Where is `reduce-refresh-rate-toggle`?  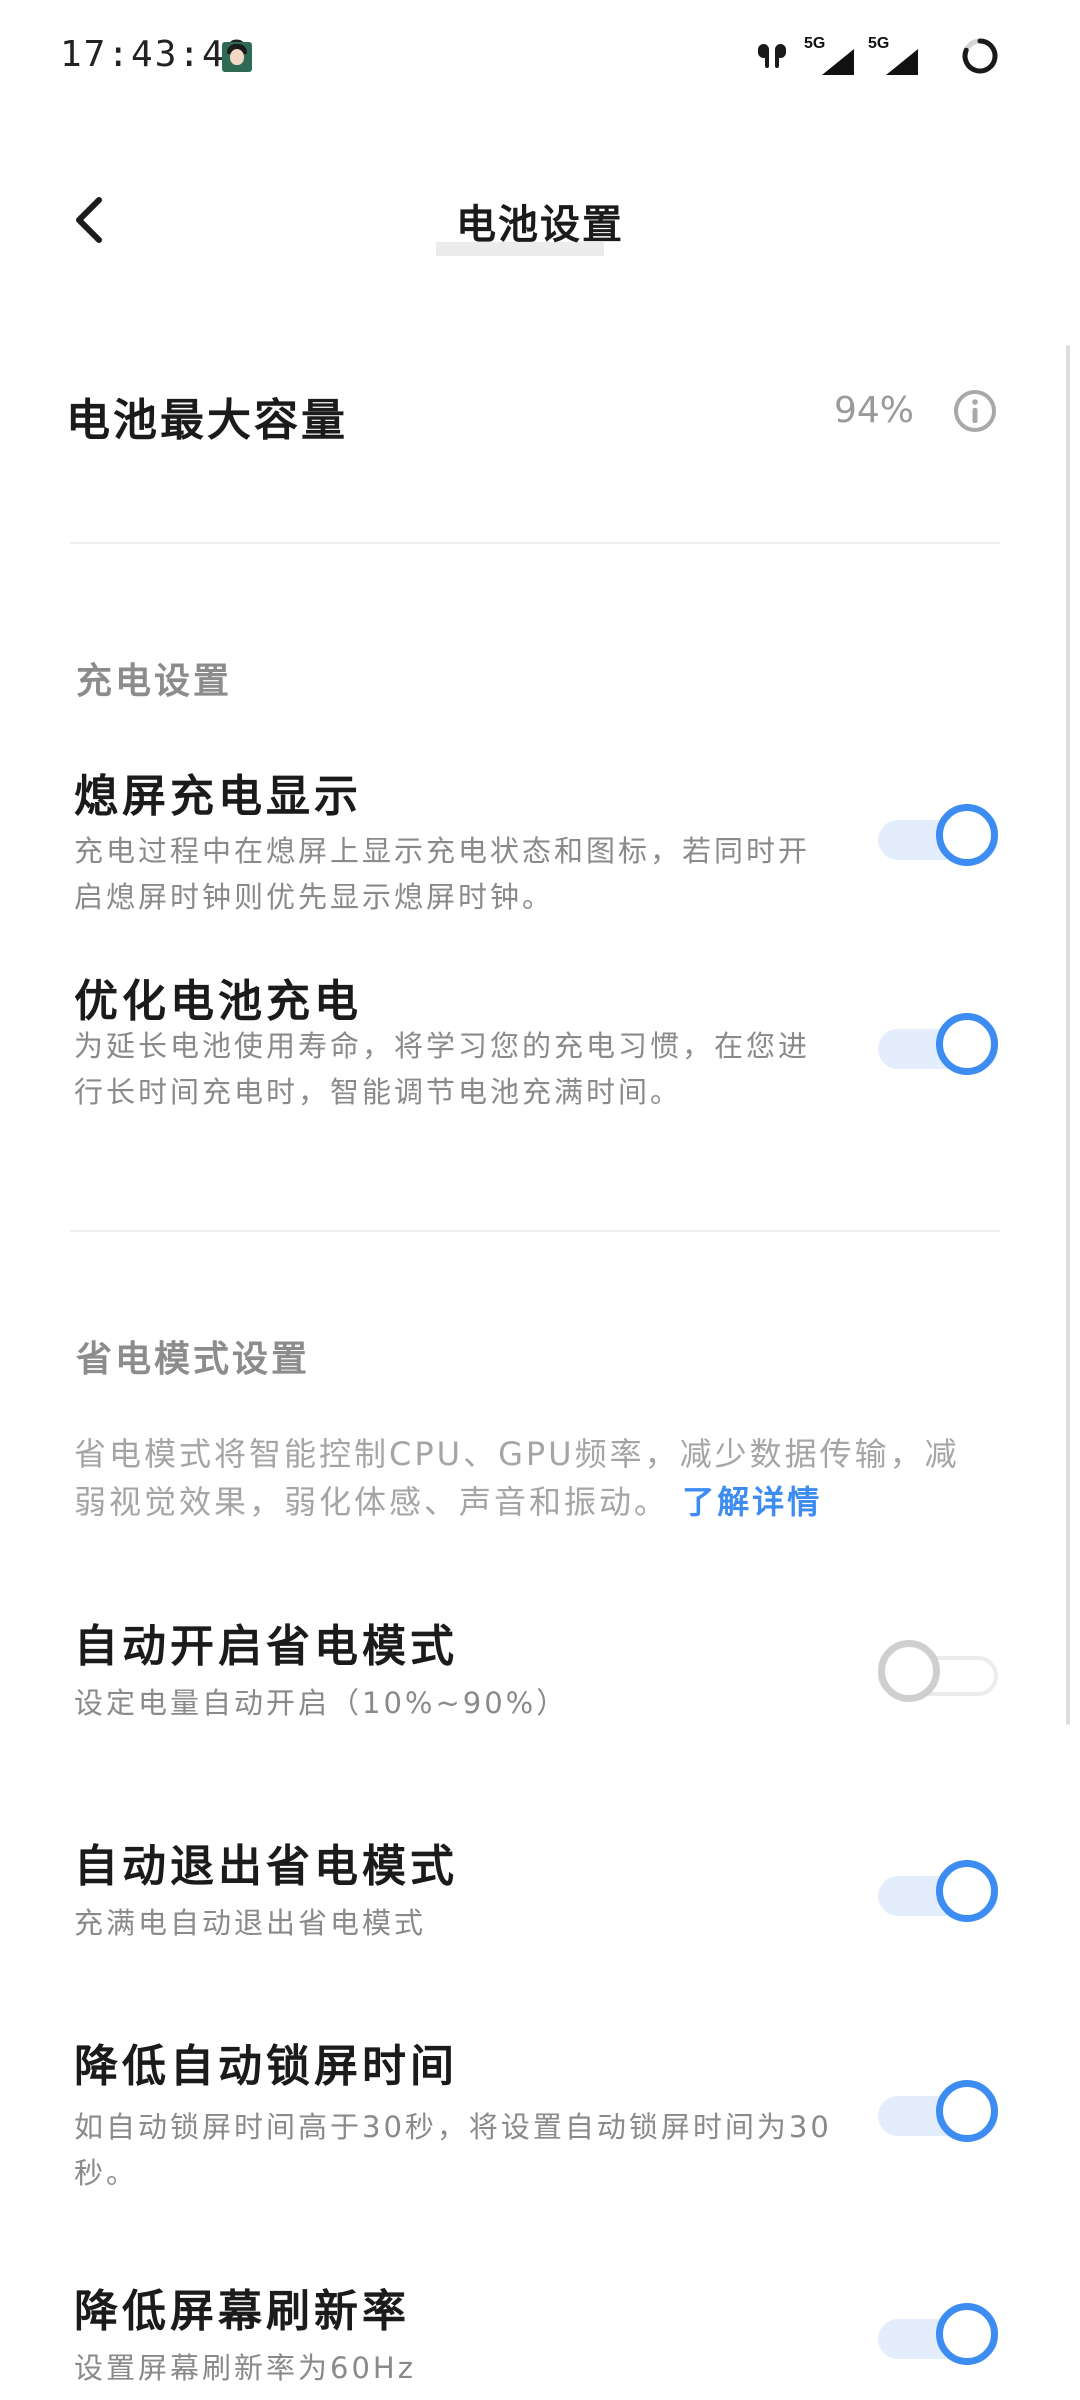
reduce-refresh-rate-toggle is located at coordinates (938, 2338).